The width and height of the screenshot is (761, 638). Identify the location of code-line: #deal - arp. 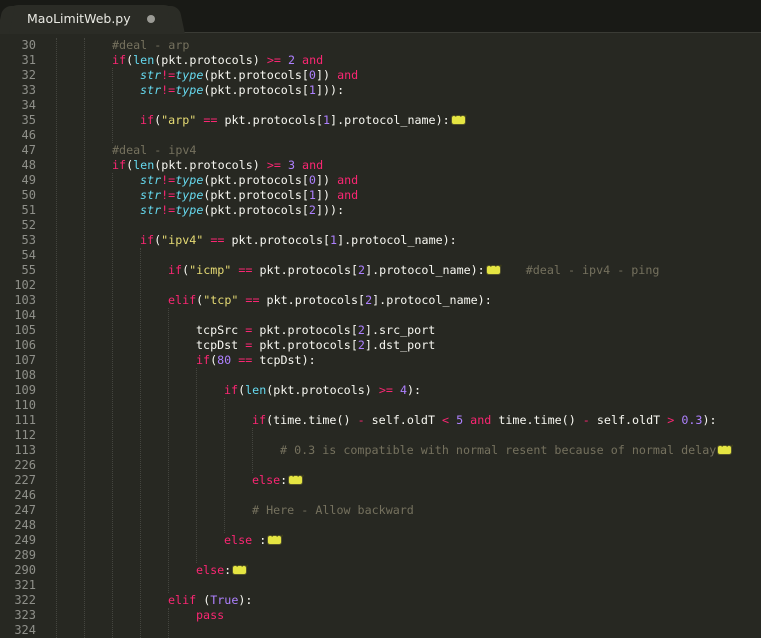
(150, 45).